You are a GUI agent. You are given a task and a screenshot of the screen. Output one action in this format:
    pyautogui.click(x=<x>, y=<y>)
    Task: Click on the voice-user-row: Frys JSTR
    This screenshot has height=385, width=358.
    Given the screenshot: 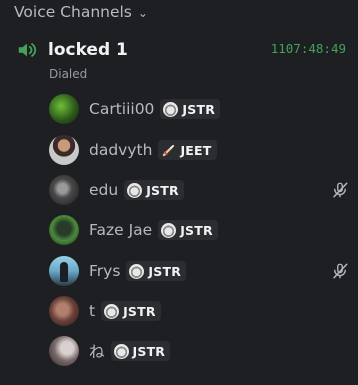 What is the action you would take?
    pyautogui.click(x=199, y=271)
    